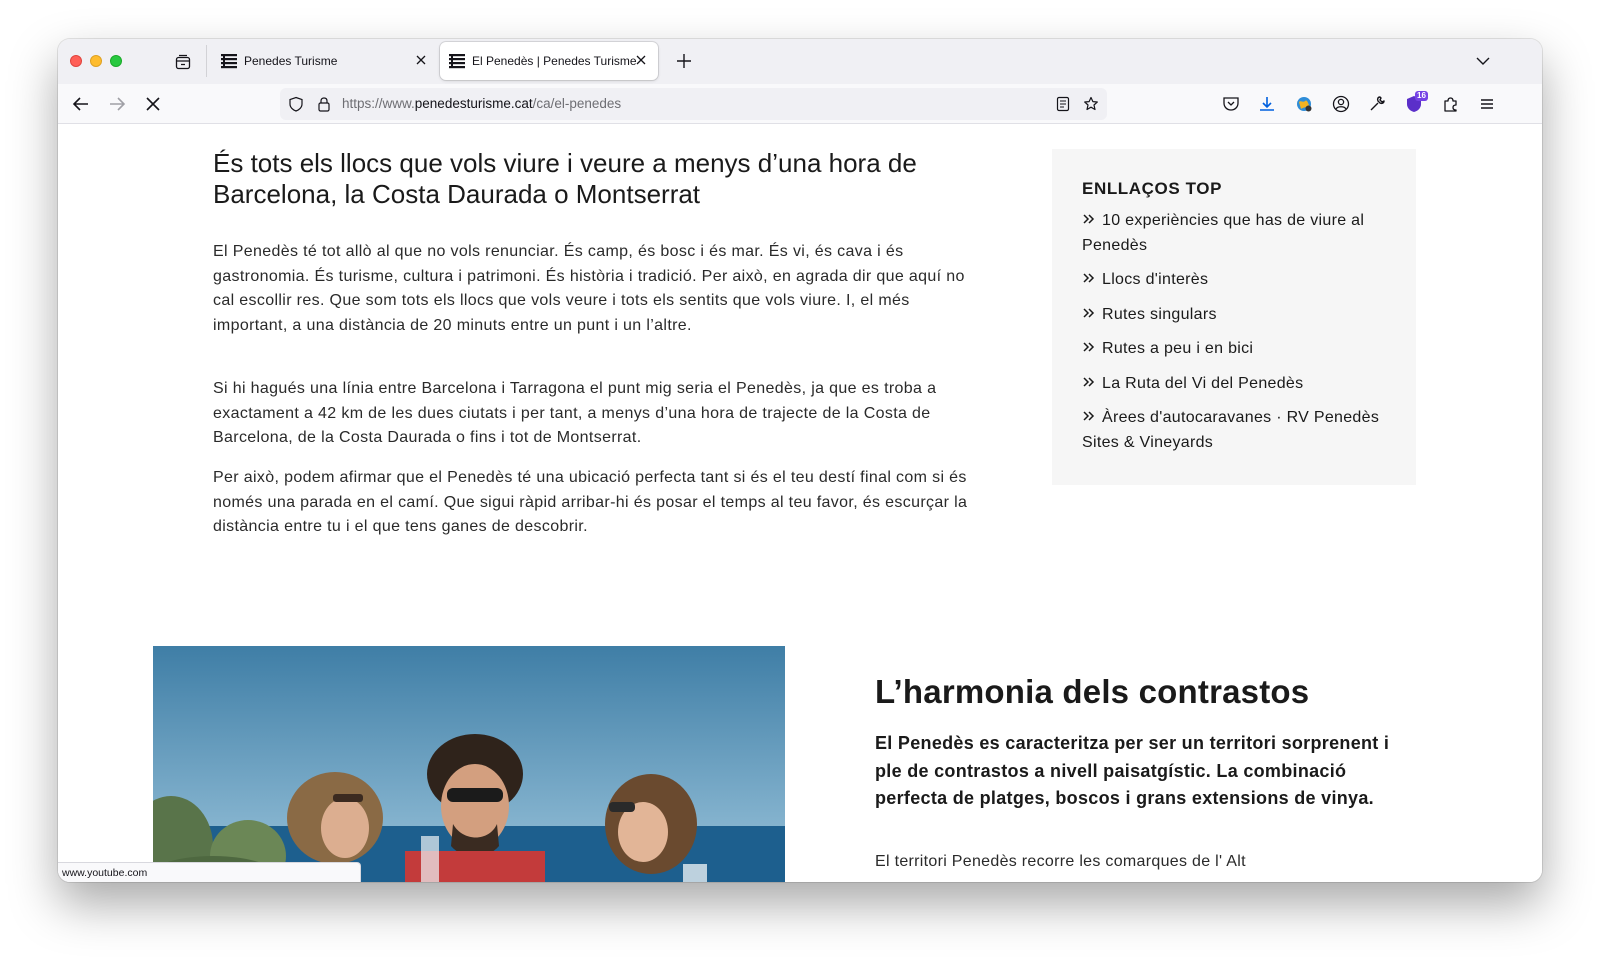  I want to click on pocket-icon, so click(1231, 104).